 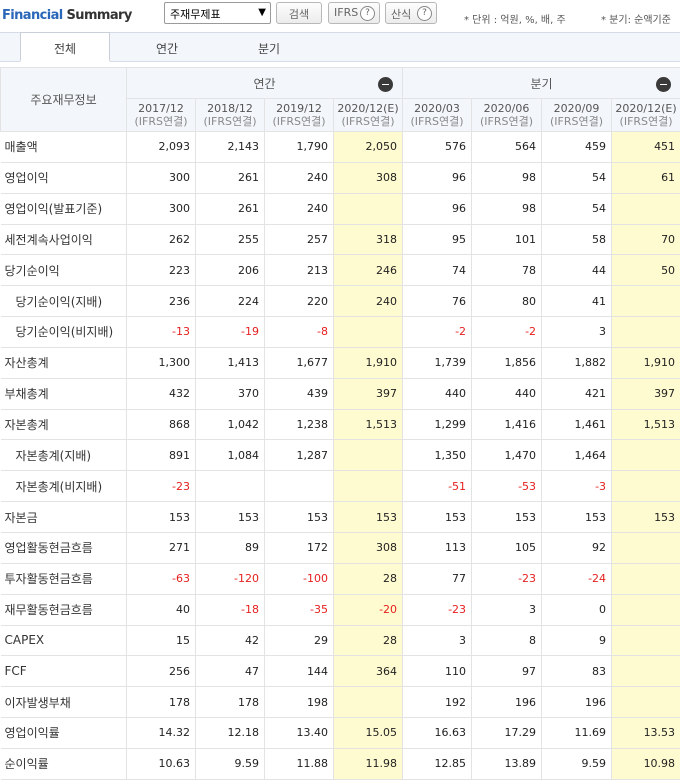 I want to click on value-cell: 8, so click(x=507, y=640).